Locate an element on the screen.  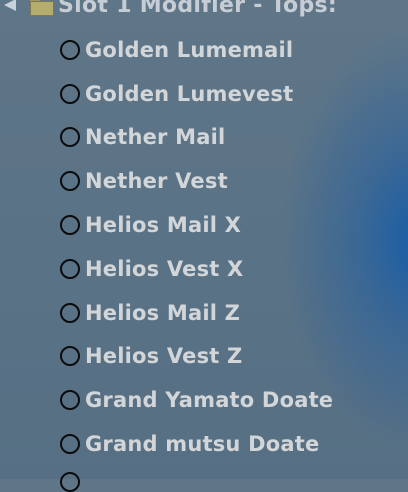
folder-icon is located at coordinates (42, 8).